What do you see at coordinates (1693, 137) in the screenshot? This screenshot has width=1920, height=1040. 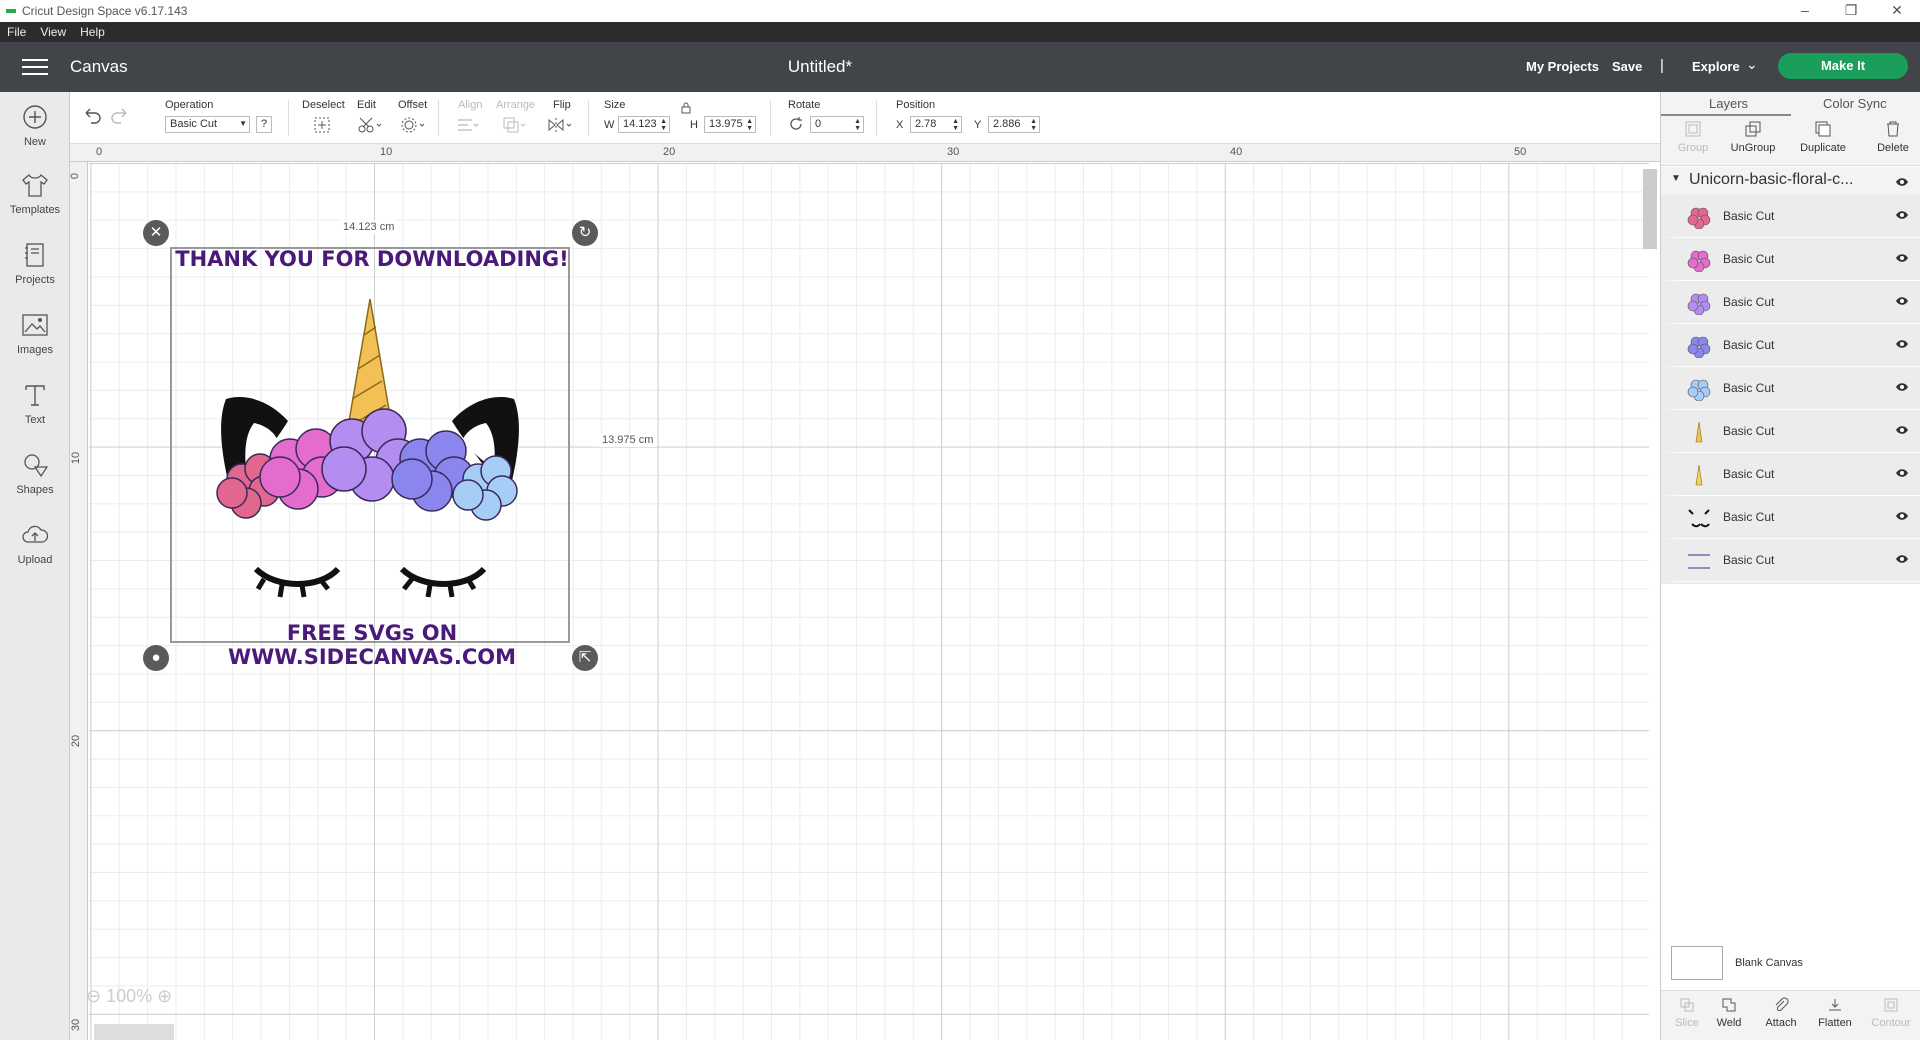 I see `group-button: Group` at bounding box center [1693, 137].